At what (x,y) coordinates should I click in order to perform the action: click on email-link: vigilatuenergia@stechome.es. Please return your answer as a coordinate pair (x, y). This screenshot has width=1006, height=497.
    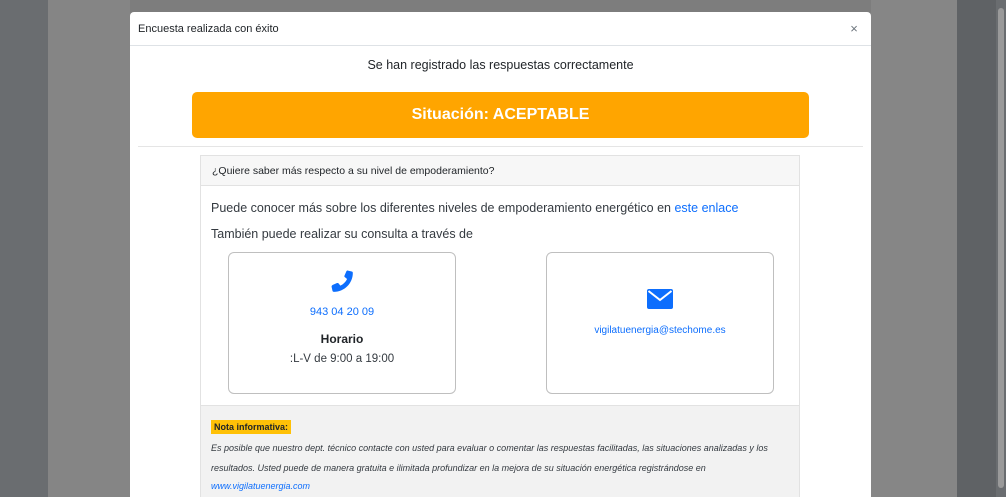
    Looking at the image, I should click on (659, 330).